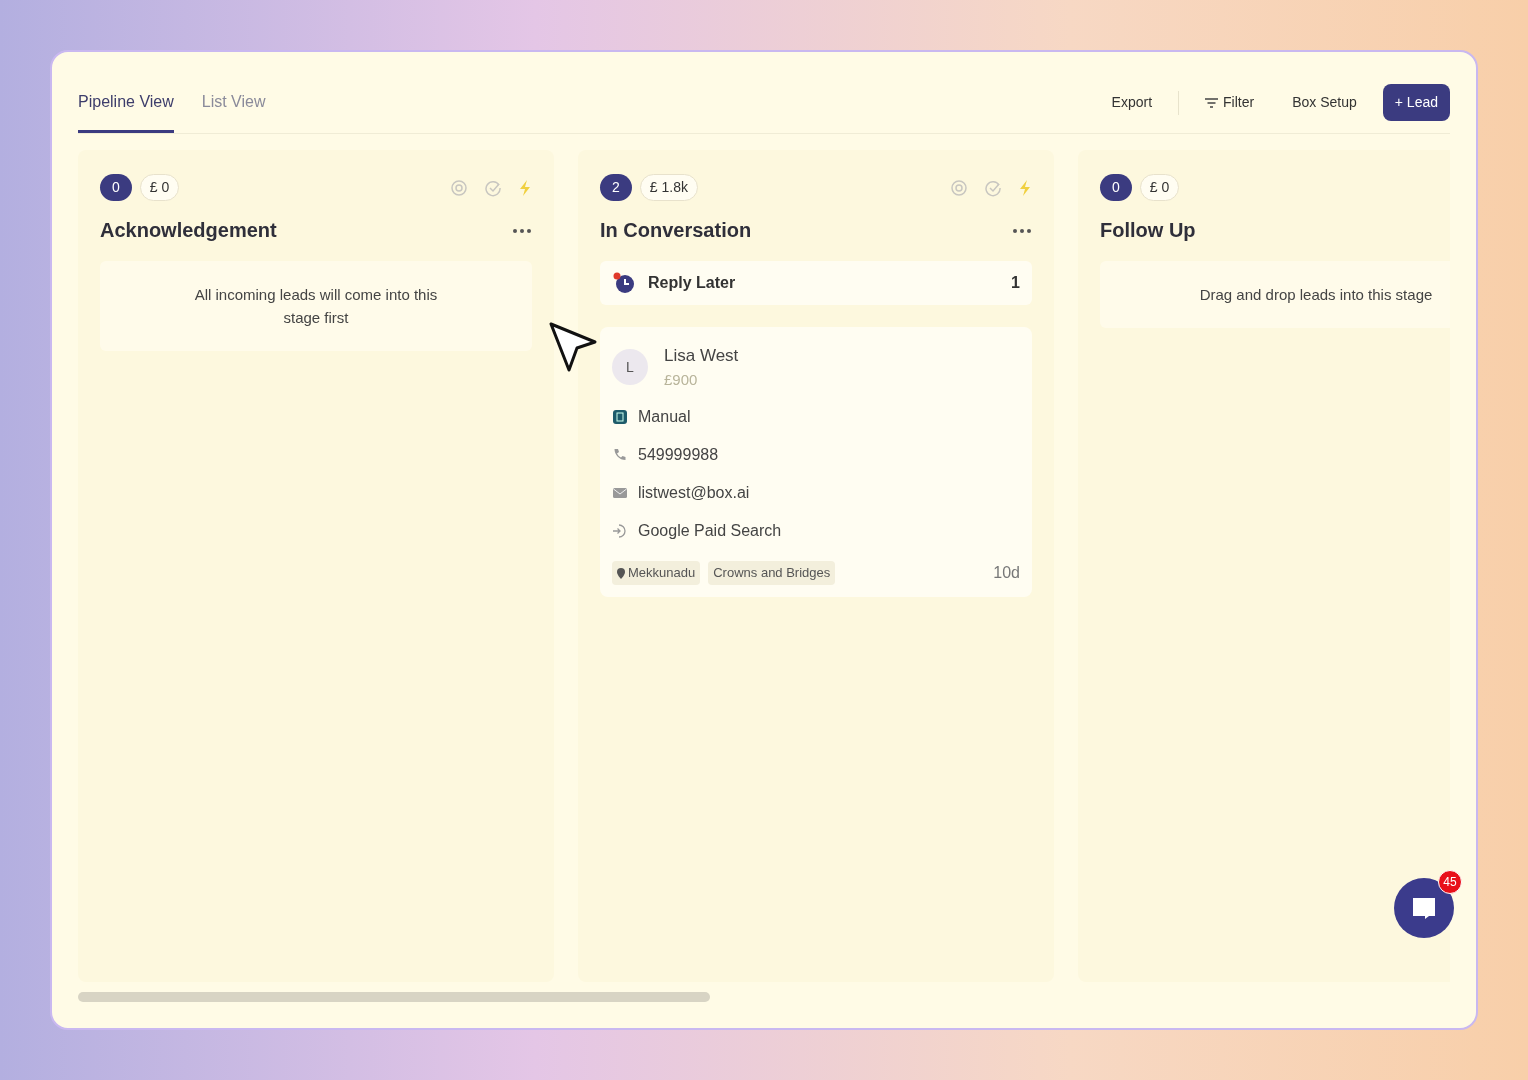  I want to click on notification-count: 45, so click(1450, 882).